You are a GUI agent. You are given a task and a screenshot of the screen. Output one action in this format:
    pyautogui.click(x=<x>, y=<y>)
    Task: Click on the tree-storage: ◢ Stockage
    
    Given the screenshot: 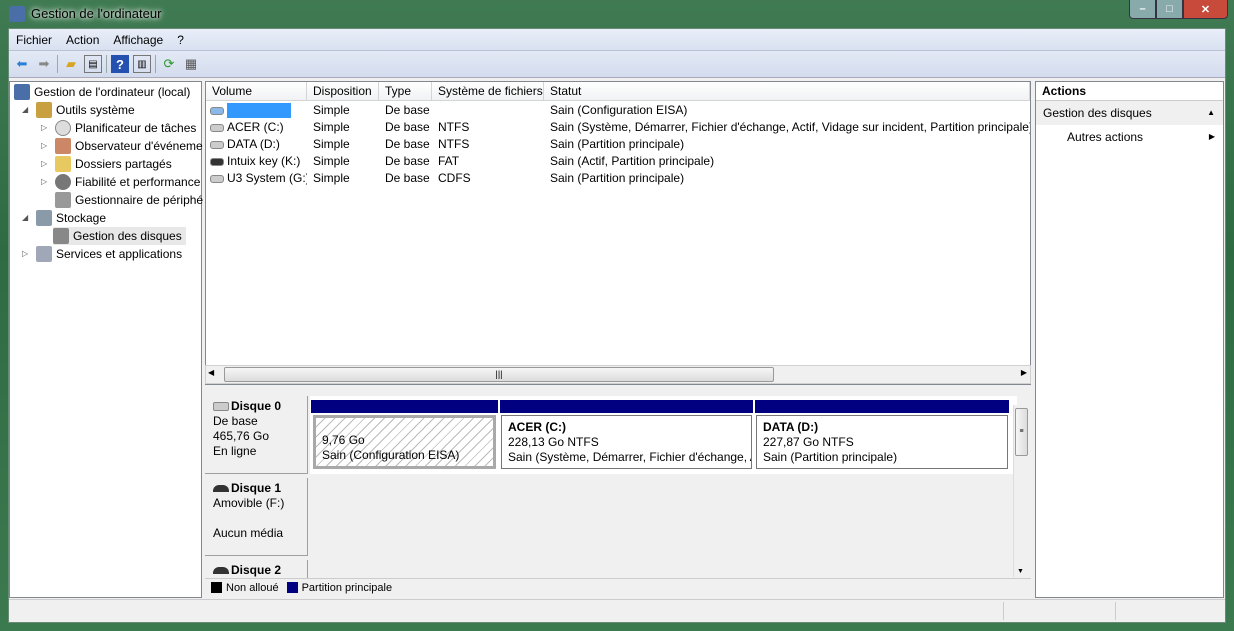 What is the action you would take?
    pyautogui.click(x=64, y=218)
    